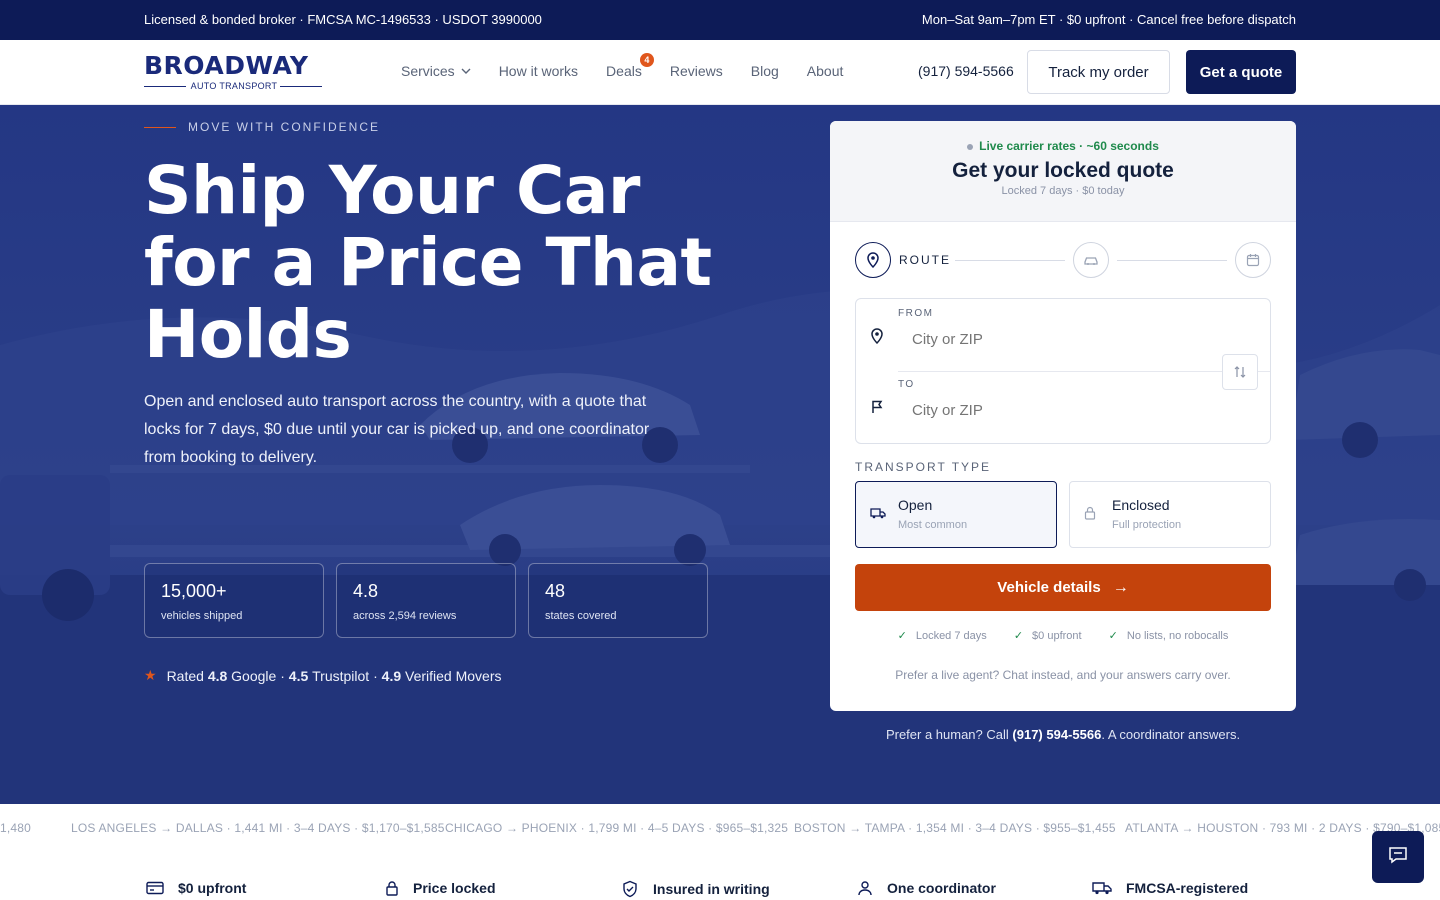  Describe the element at coordinates (1056, 734) in the screenshot. I see `call-phone-link: (917) 594-5566` at that location.